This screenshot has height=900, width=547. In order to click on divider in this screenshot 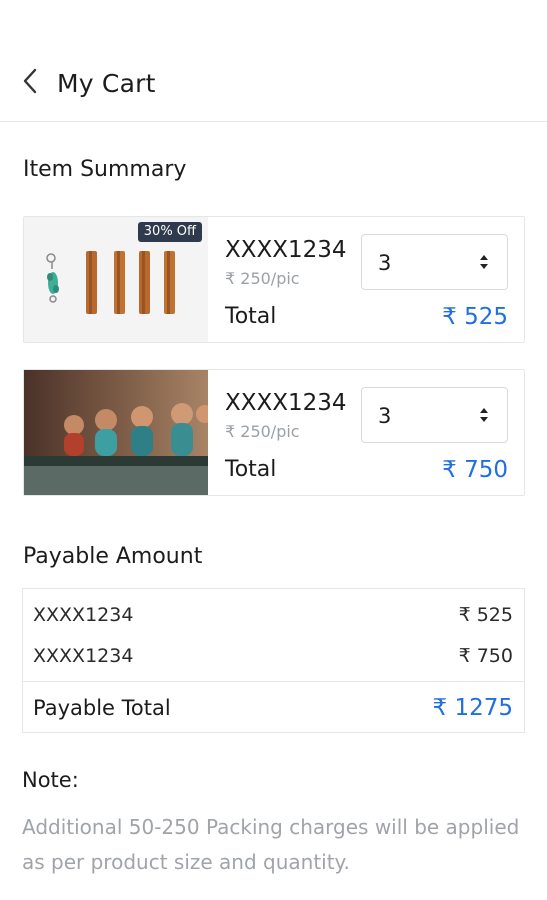, I will do `click(273, 681)`.